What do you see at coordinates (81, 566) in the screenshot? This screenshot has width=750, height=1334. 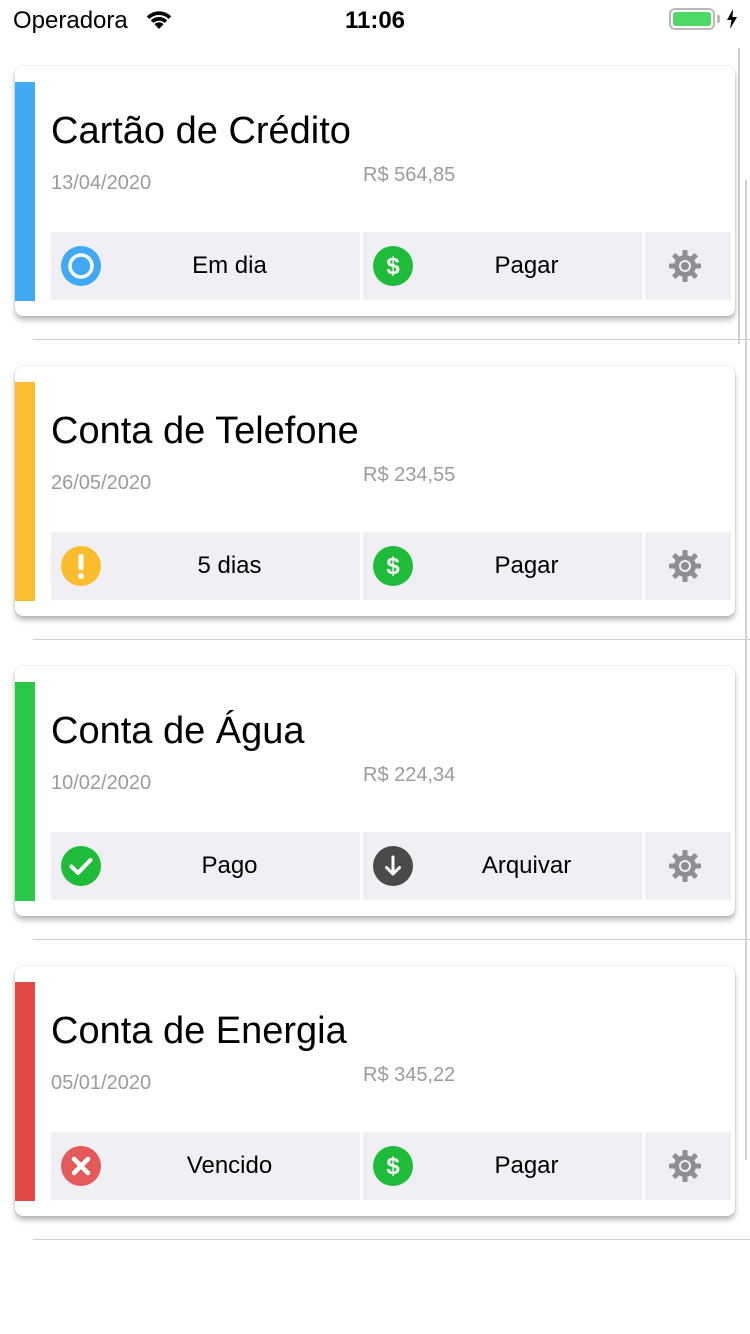 I see `warning-icon` at bounding box center [81, 566].